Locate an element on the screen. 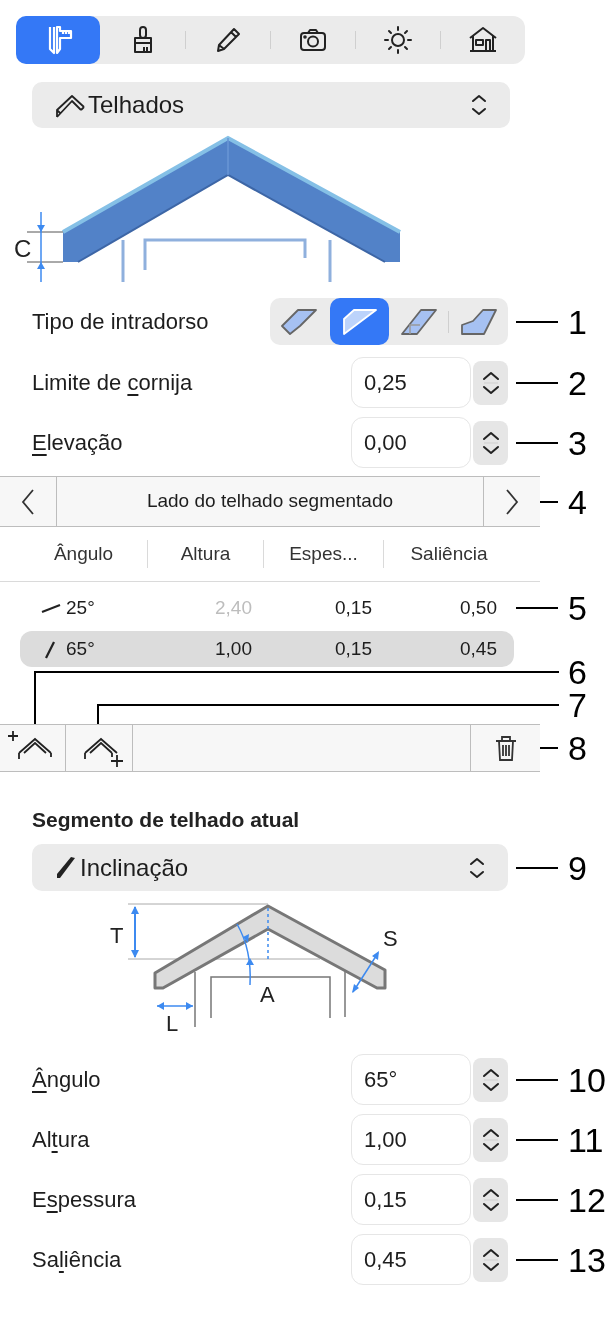 This screenshot has width=614, height=1322. callout-number: 11 is located at coordinates (586, 1139).